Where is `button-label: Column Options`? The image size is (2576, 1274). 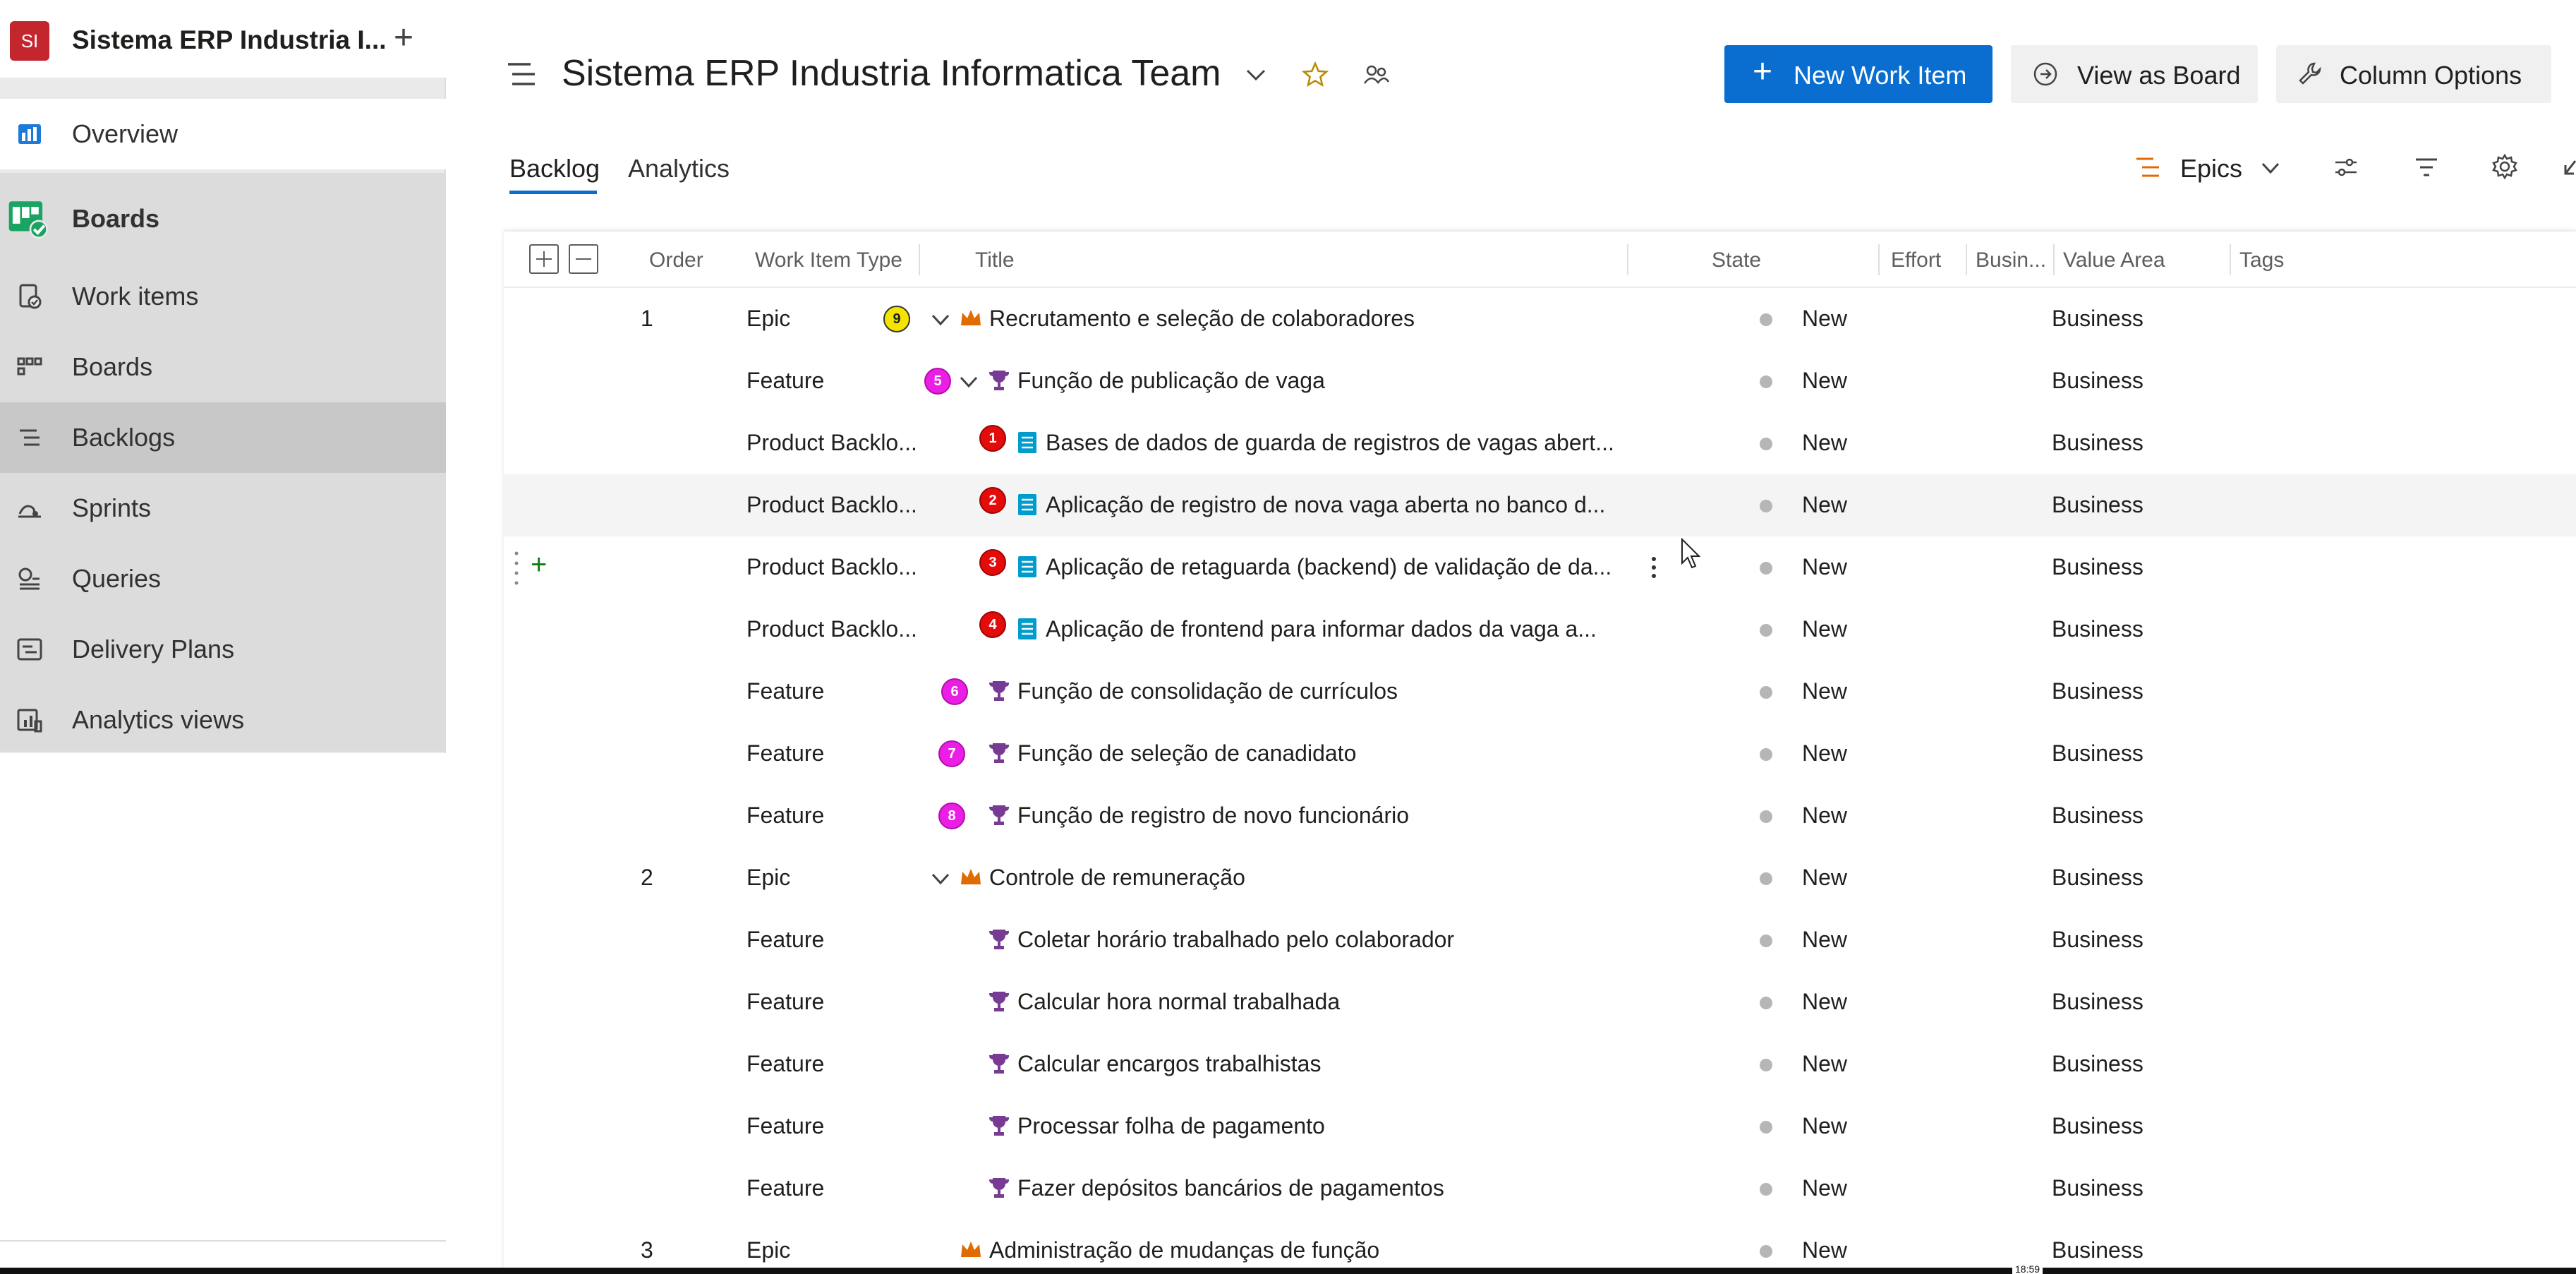 button-label: Column Options is located at coordinates (2431, 76).